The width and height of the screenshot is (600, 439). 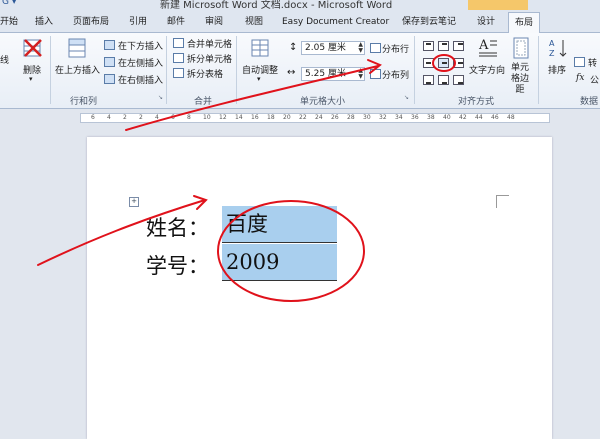 I want to click on annotation-circle-table-cells, so click(x=291, y=251).